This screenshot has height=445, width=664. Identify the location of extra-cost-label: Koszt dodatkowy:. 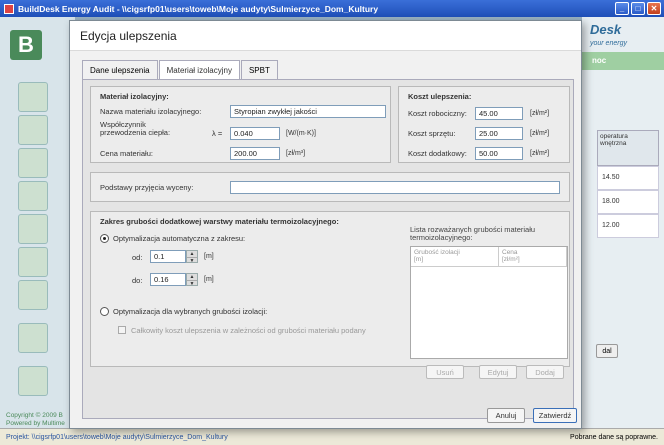
(437, 153).